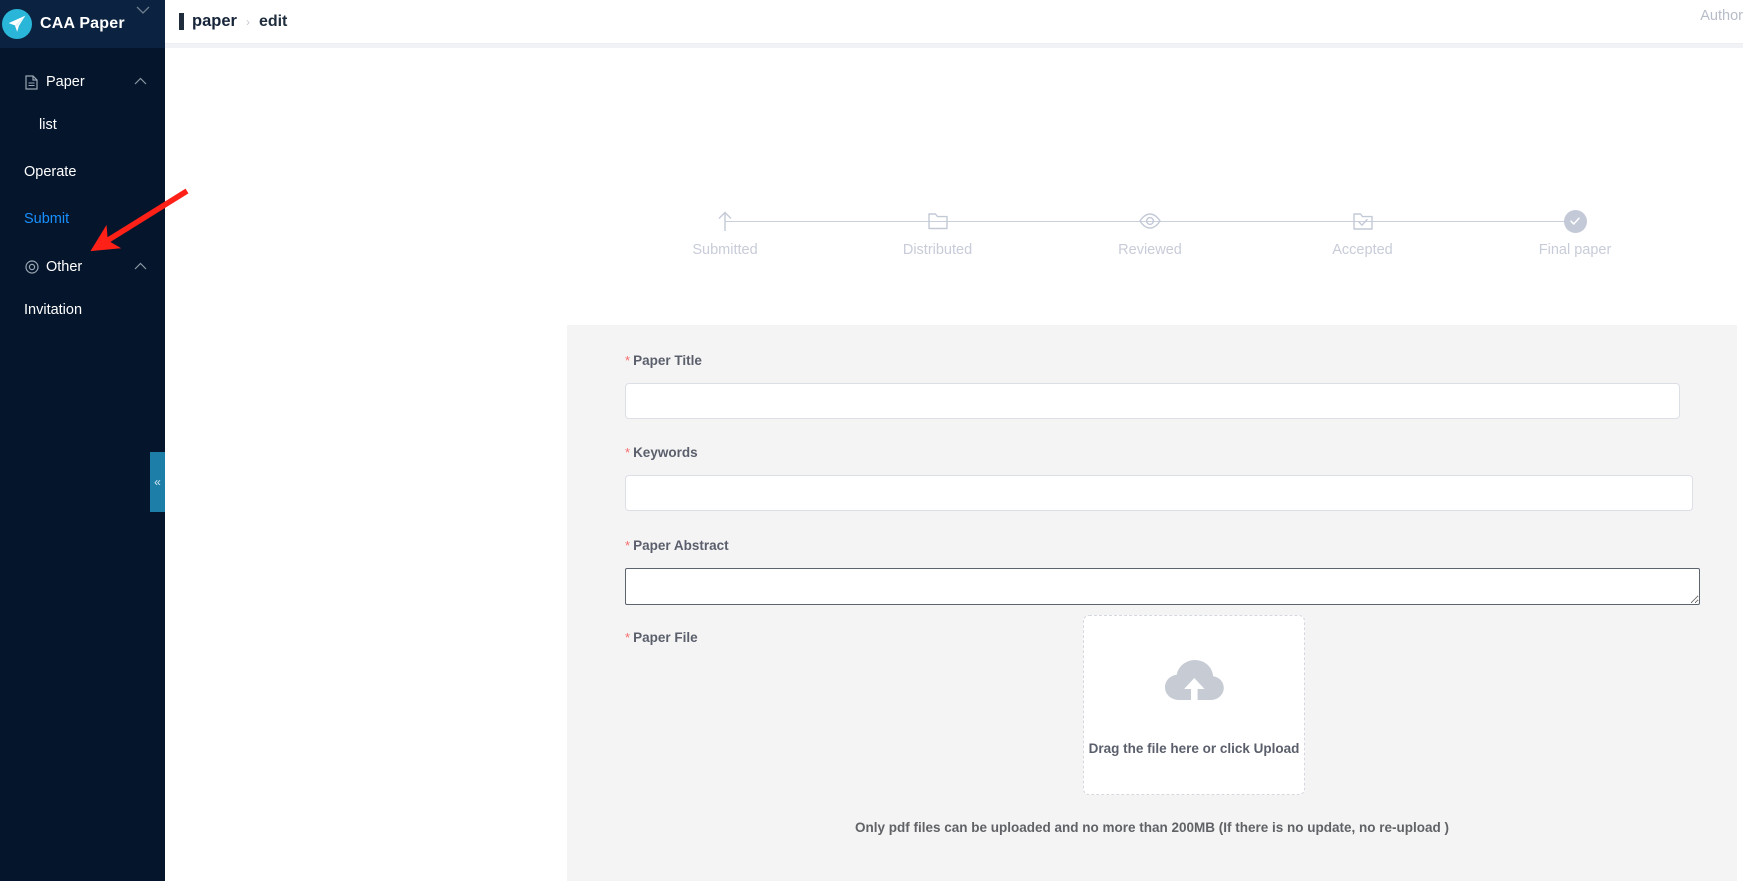 This screenshot has width=1743, height=881. I want to click on step-accepted-label: Accepted, so click(1362, 250).